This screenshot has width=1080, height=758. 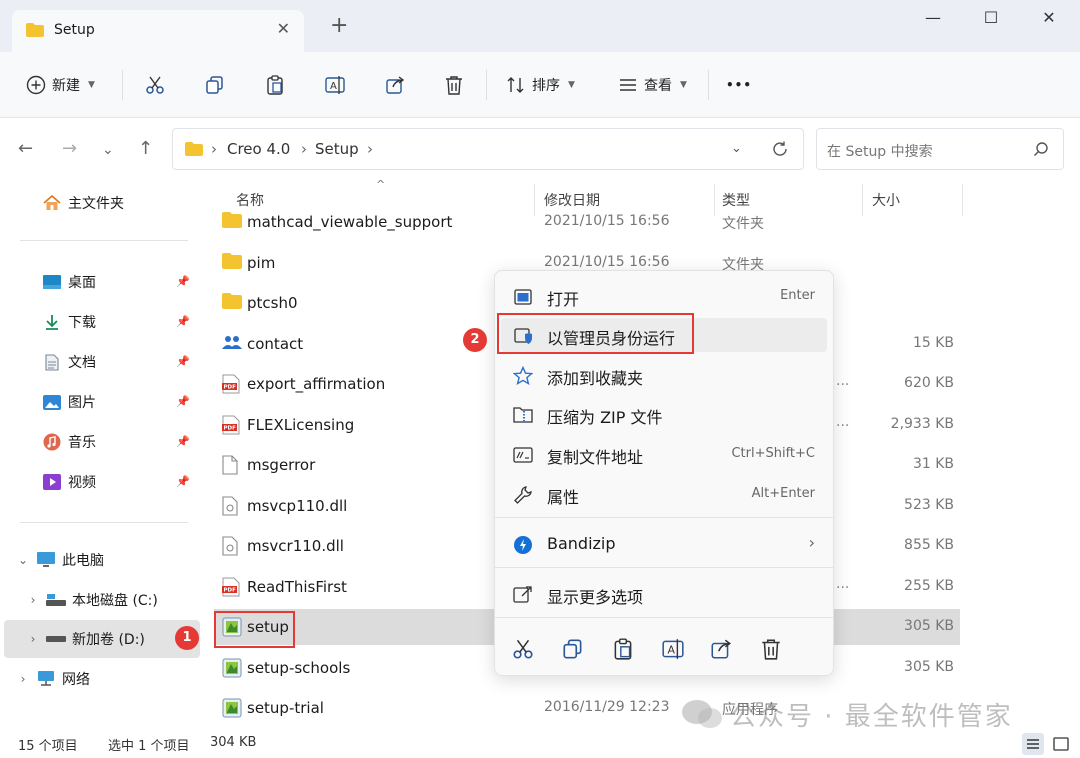 What do you see at coordinates (283, 28) in the screenshot?
I see `tab-close-icon: ✕` at bounding box center [283, 28].